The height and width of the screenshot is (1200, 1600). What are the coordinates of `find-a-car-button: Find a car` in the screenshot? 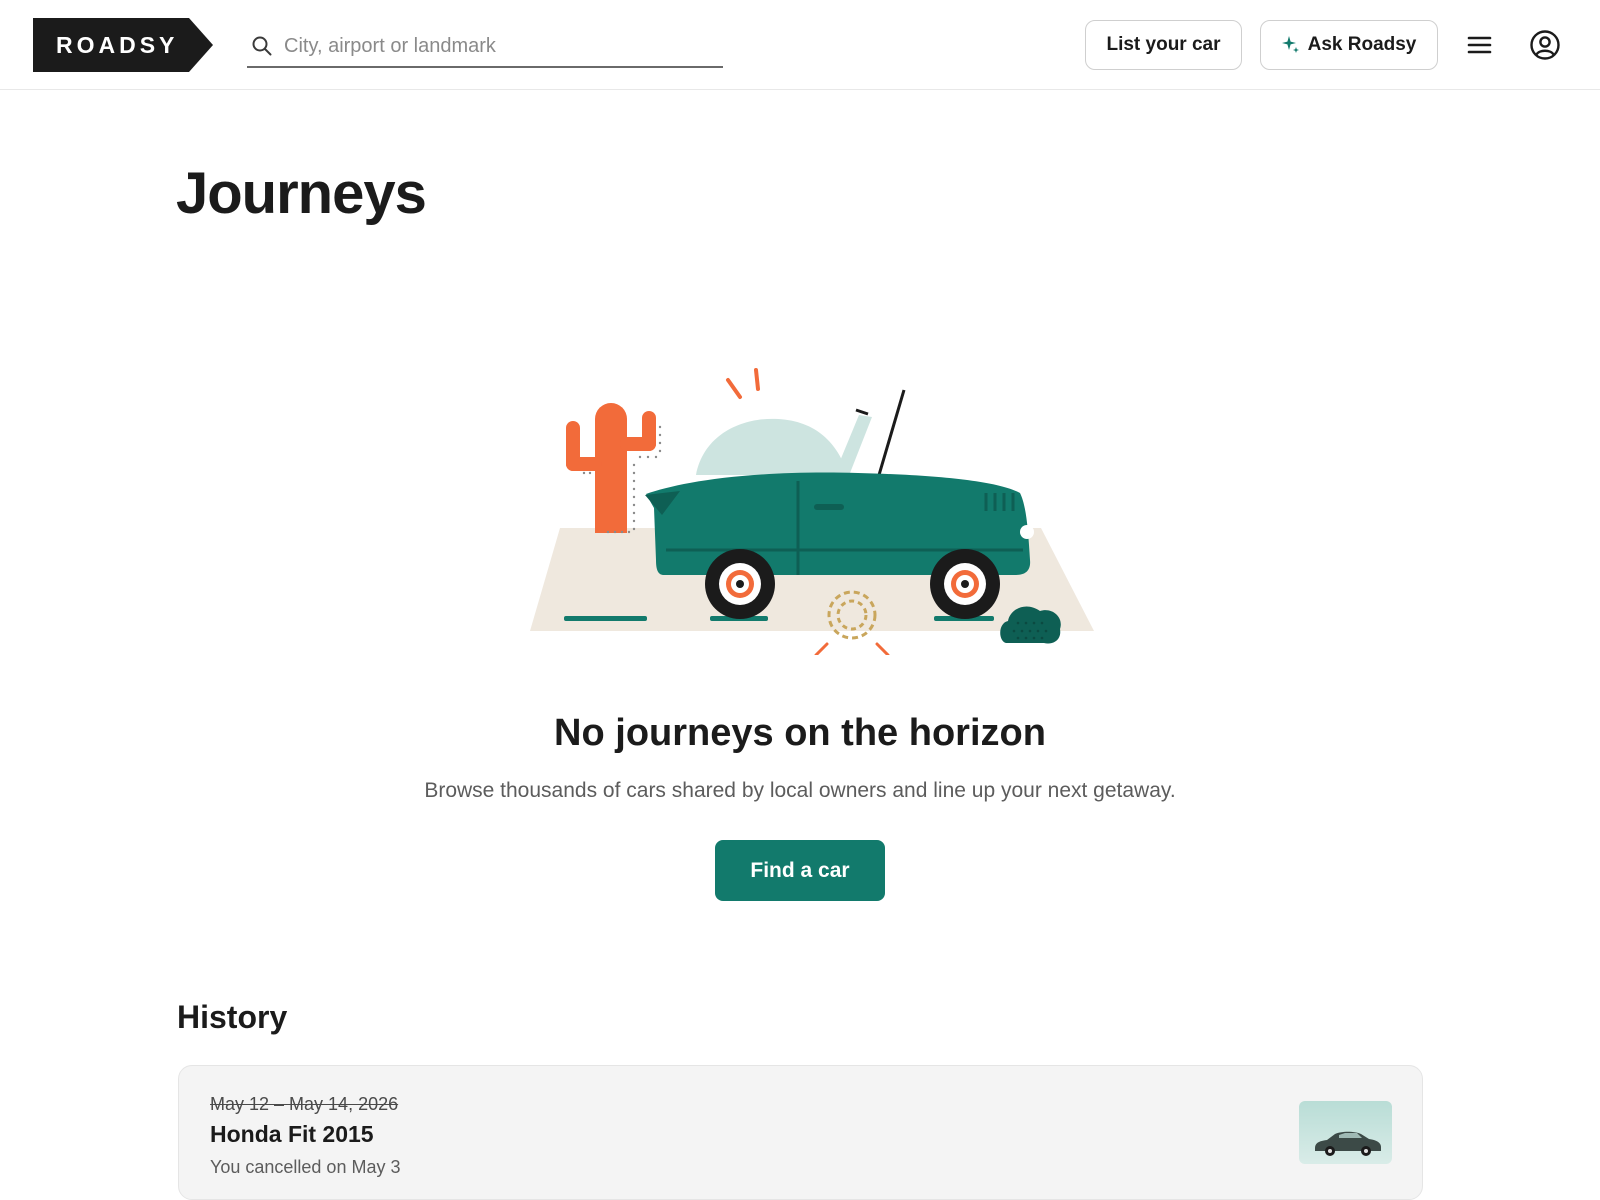 It's located at (800, 870).